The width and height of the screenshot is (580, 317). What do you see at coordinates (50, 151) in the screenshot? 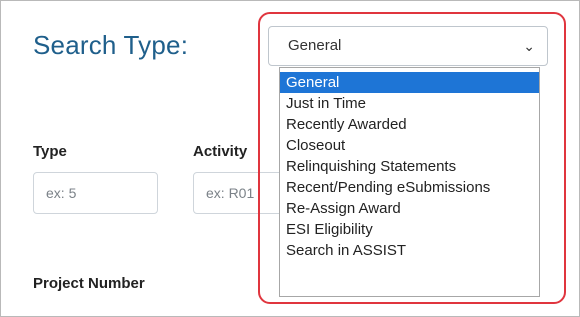
I see `type-label: Type` at bounding box center [50, 151].